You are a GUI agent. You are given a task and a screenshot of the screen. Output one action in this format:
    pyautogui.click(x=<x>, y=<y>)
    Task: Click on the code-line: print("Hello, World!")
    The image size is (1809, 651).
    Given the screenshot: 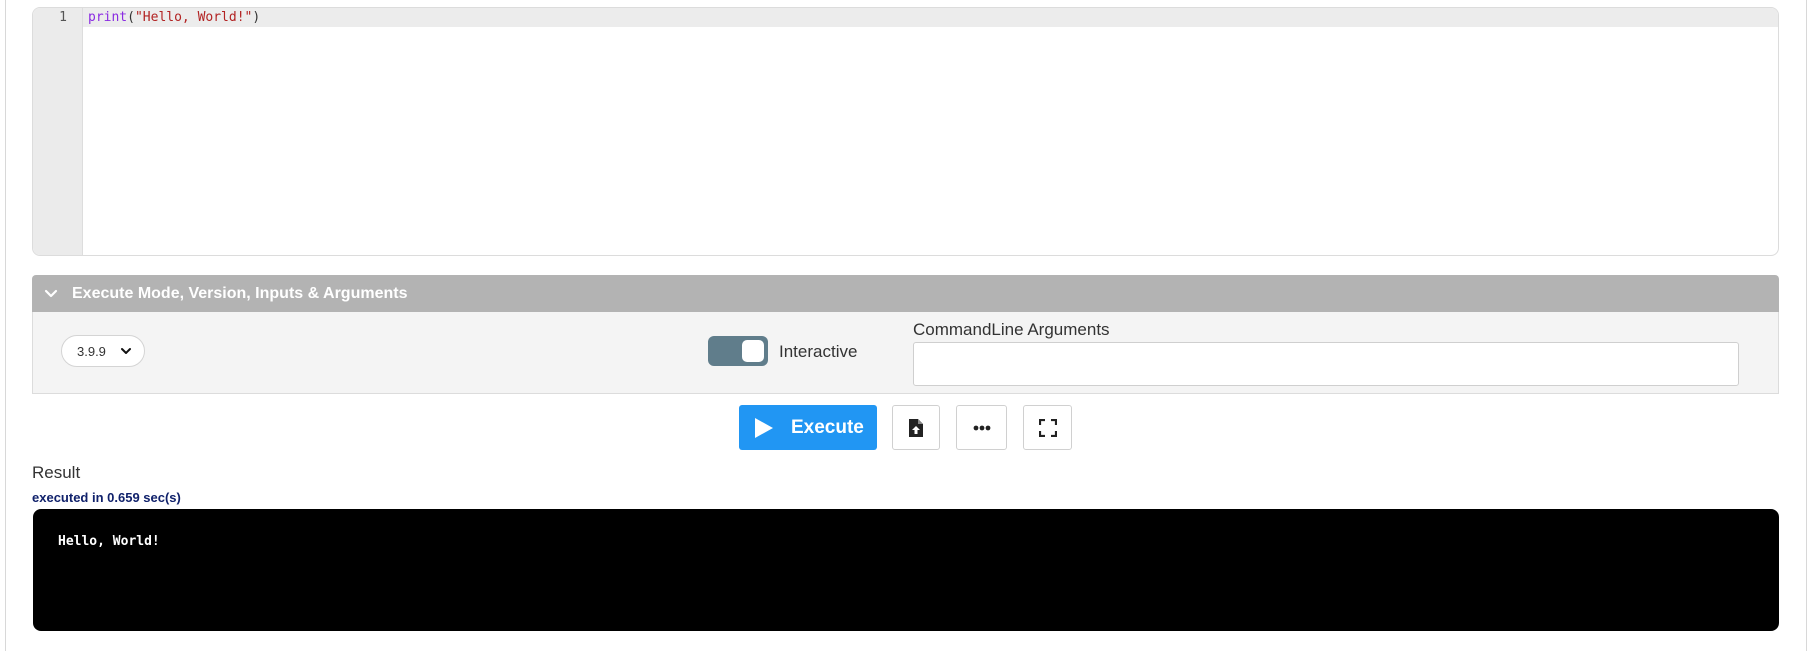 What is the action you would take?
    pyautogui.click(x=174, y=17)
    